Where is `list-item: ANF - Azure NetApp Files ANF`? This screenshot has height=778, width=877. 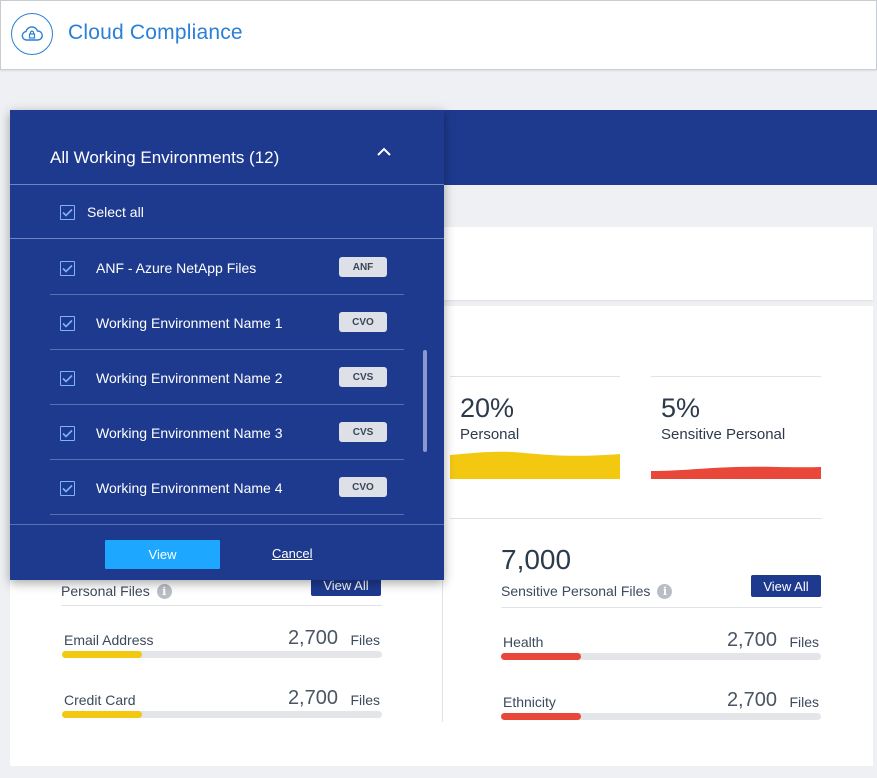
list-item: ANF - Azure NetApp Files ANF is located at coordinates (227, 267).